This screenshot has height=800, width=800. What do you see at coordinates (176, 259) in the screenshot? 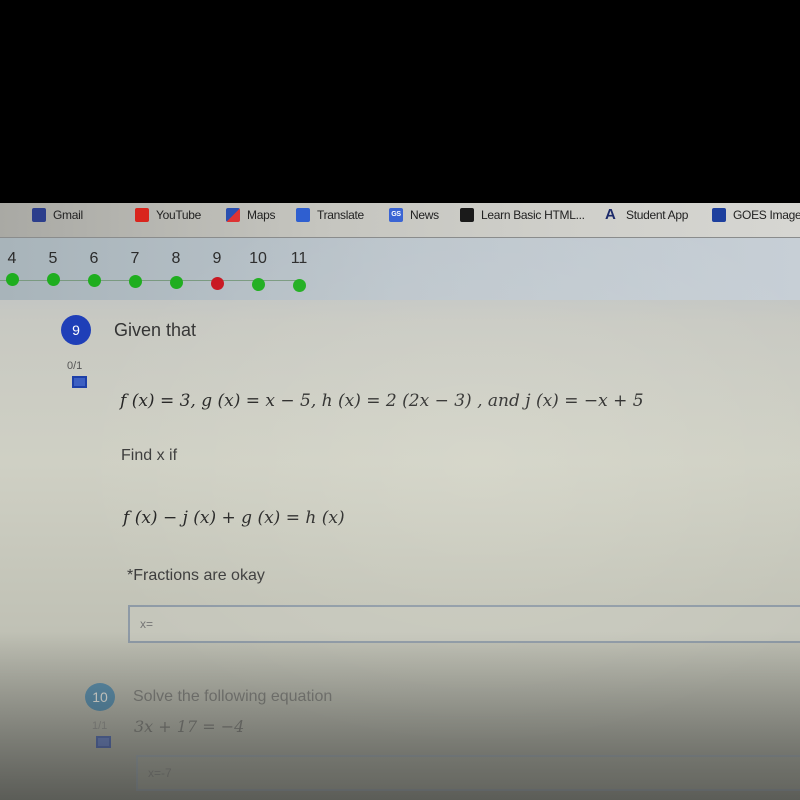
I see `nav-number: 8` at bounding box center [176, 259].